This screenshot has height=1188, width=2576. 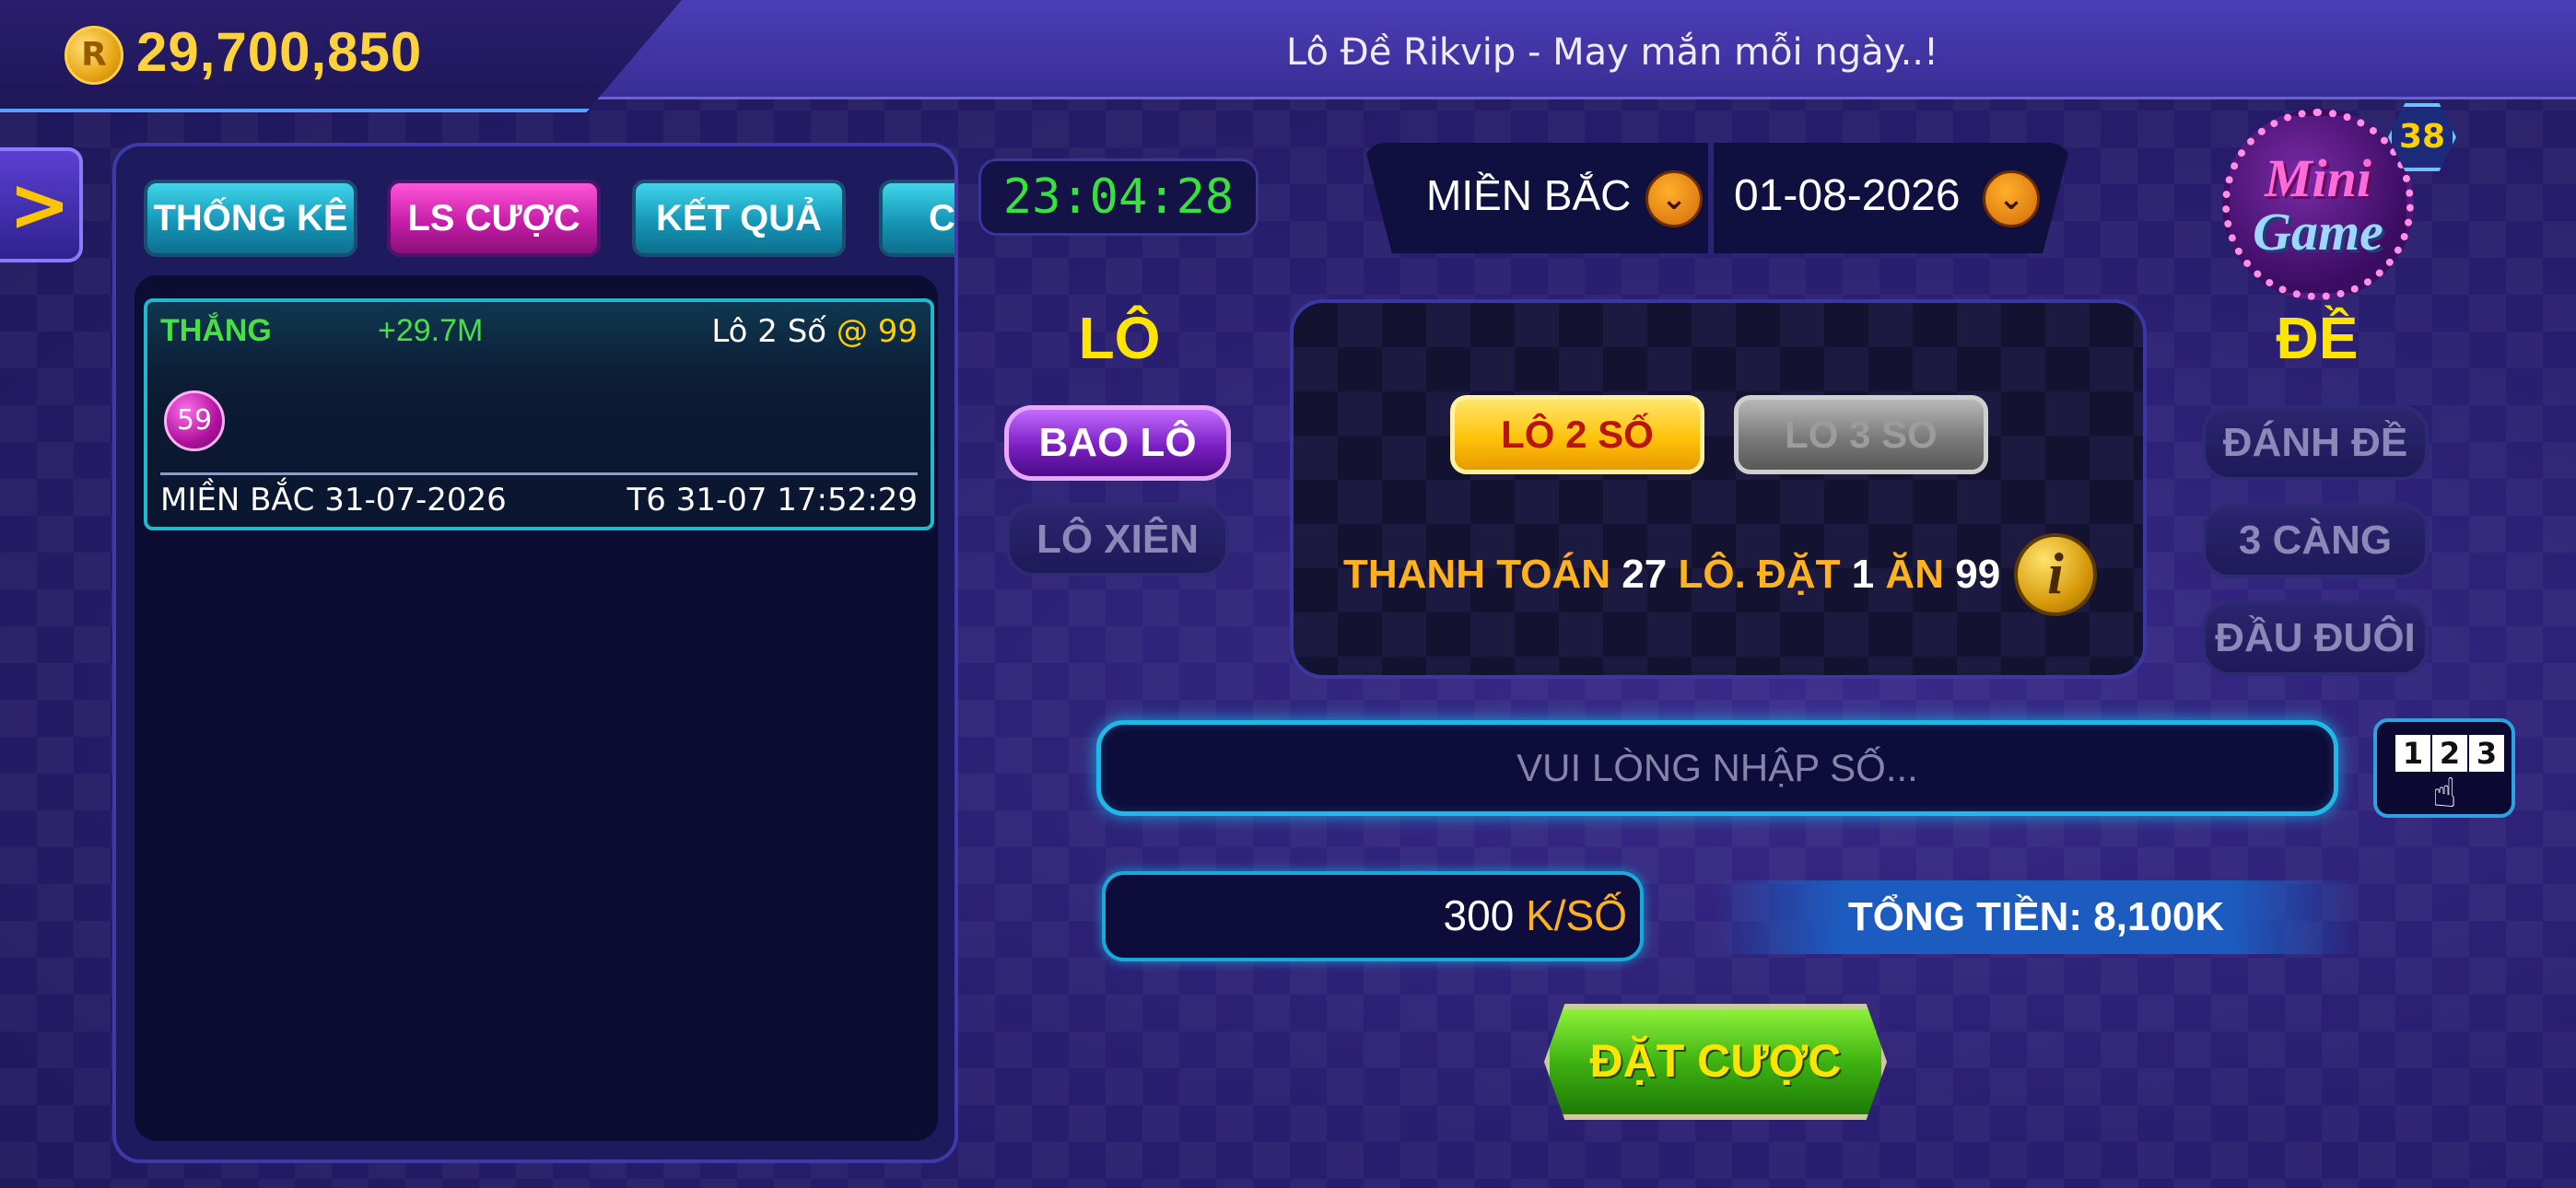 What do you see at coordinates (772, 500) in the screenshot?
I see `bet-time: T6 31-07 17:52:29` at bounding box center [772, 500].